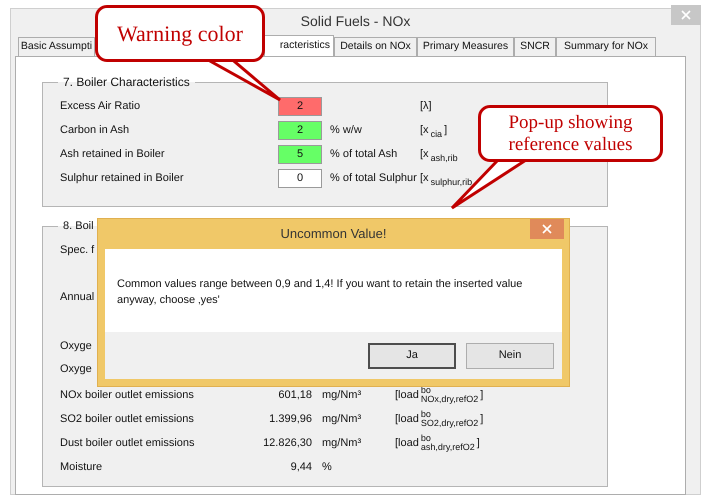 The width and height of the screenshot is (701, 495). Describe the element at coordinates (122, 178) in the screenshot. I see `field-label: Sulphur retained in Boiler` at that location.